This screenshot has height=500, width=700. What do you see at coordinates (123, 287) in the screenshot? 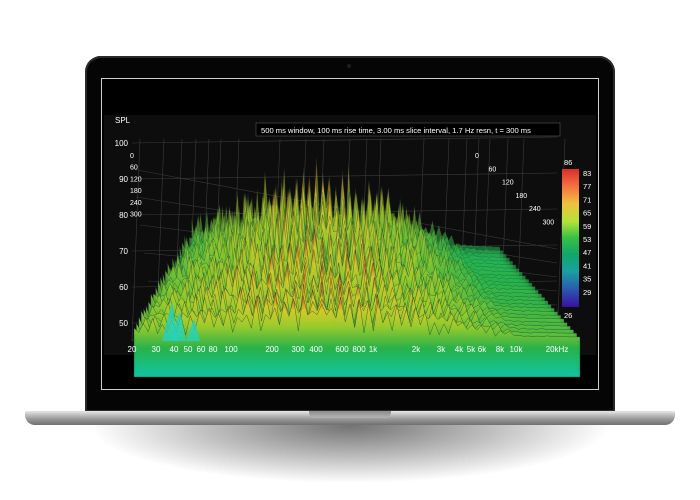
I see `y-tick-label: 60` at bounding box center [123, 287].